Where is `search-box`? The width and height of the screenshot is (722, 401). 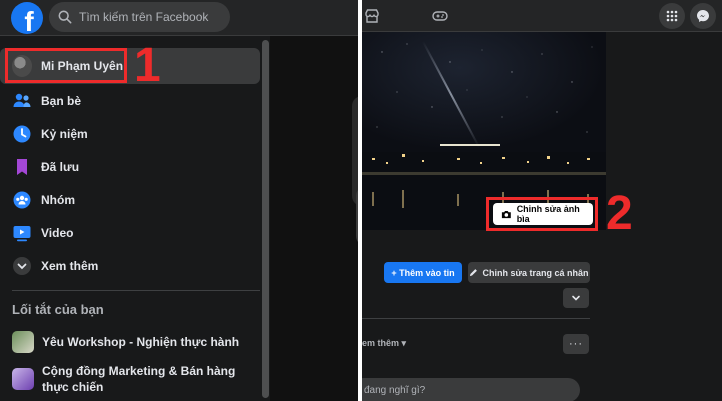 search-box is located at coordinates (139, 17).